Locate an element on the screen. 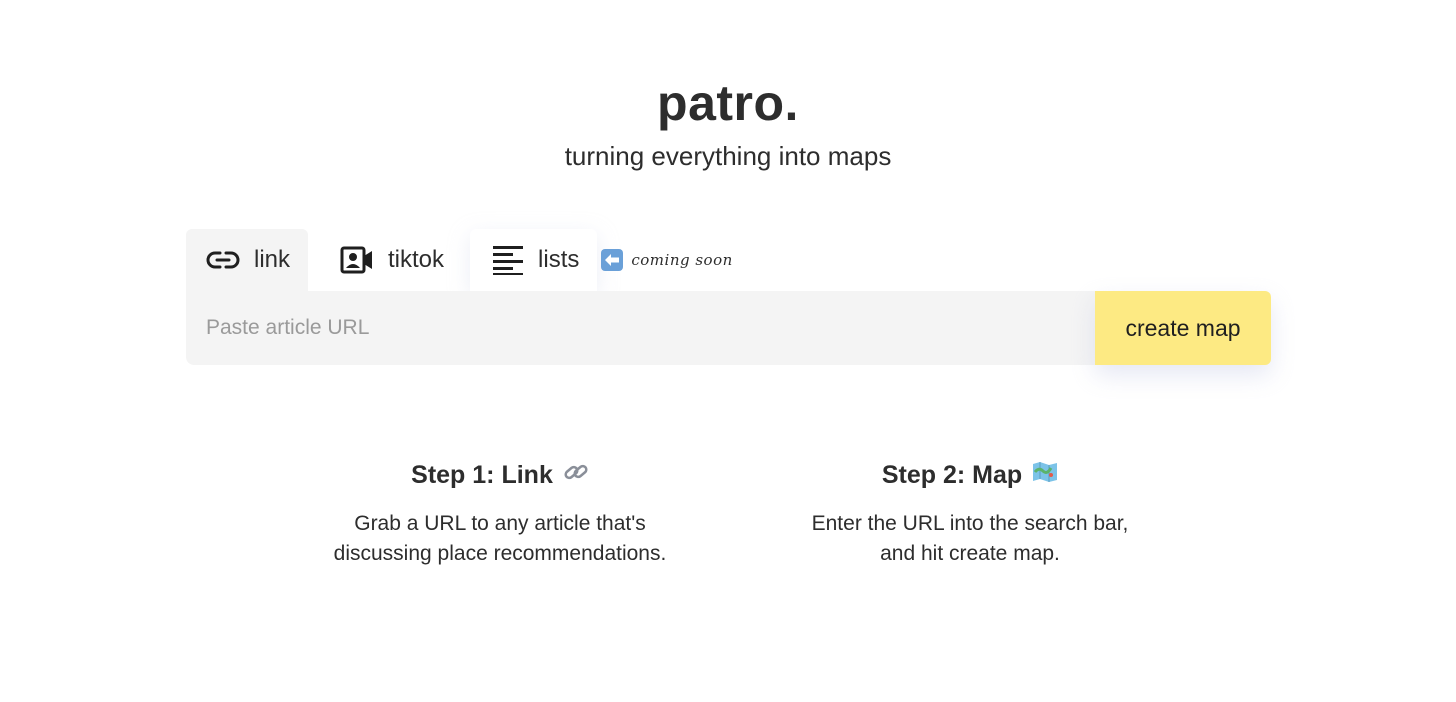  map-icon is located at coordinates (1045, 475).